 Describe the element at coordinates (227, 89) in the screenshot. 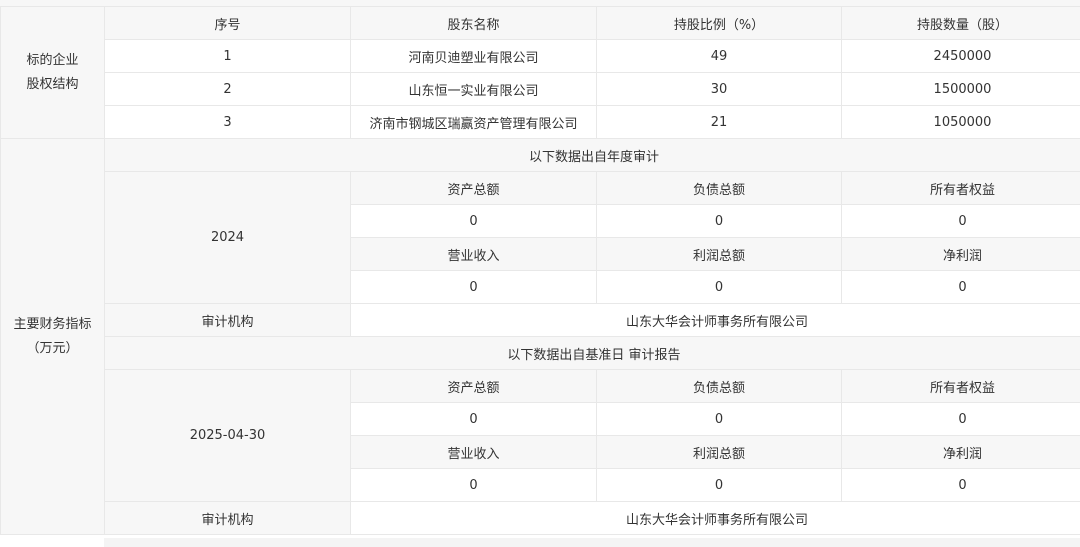

I see `row-index: 2` at that location.